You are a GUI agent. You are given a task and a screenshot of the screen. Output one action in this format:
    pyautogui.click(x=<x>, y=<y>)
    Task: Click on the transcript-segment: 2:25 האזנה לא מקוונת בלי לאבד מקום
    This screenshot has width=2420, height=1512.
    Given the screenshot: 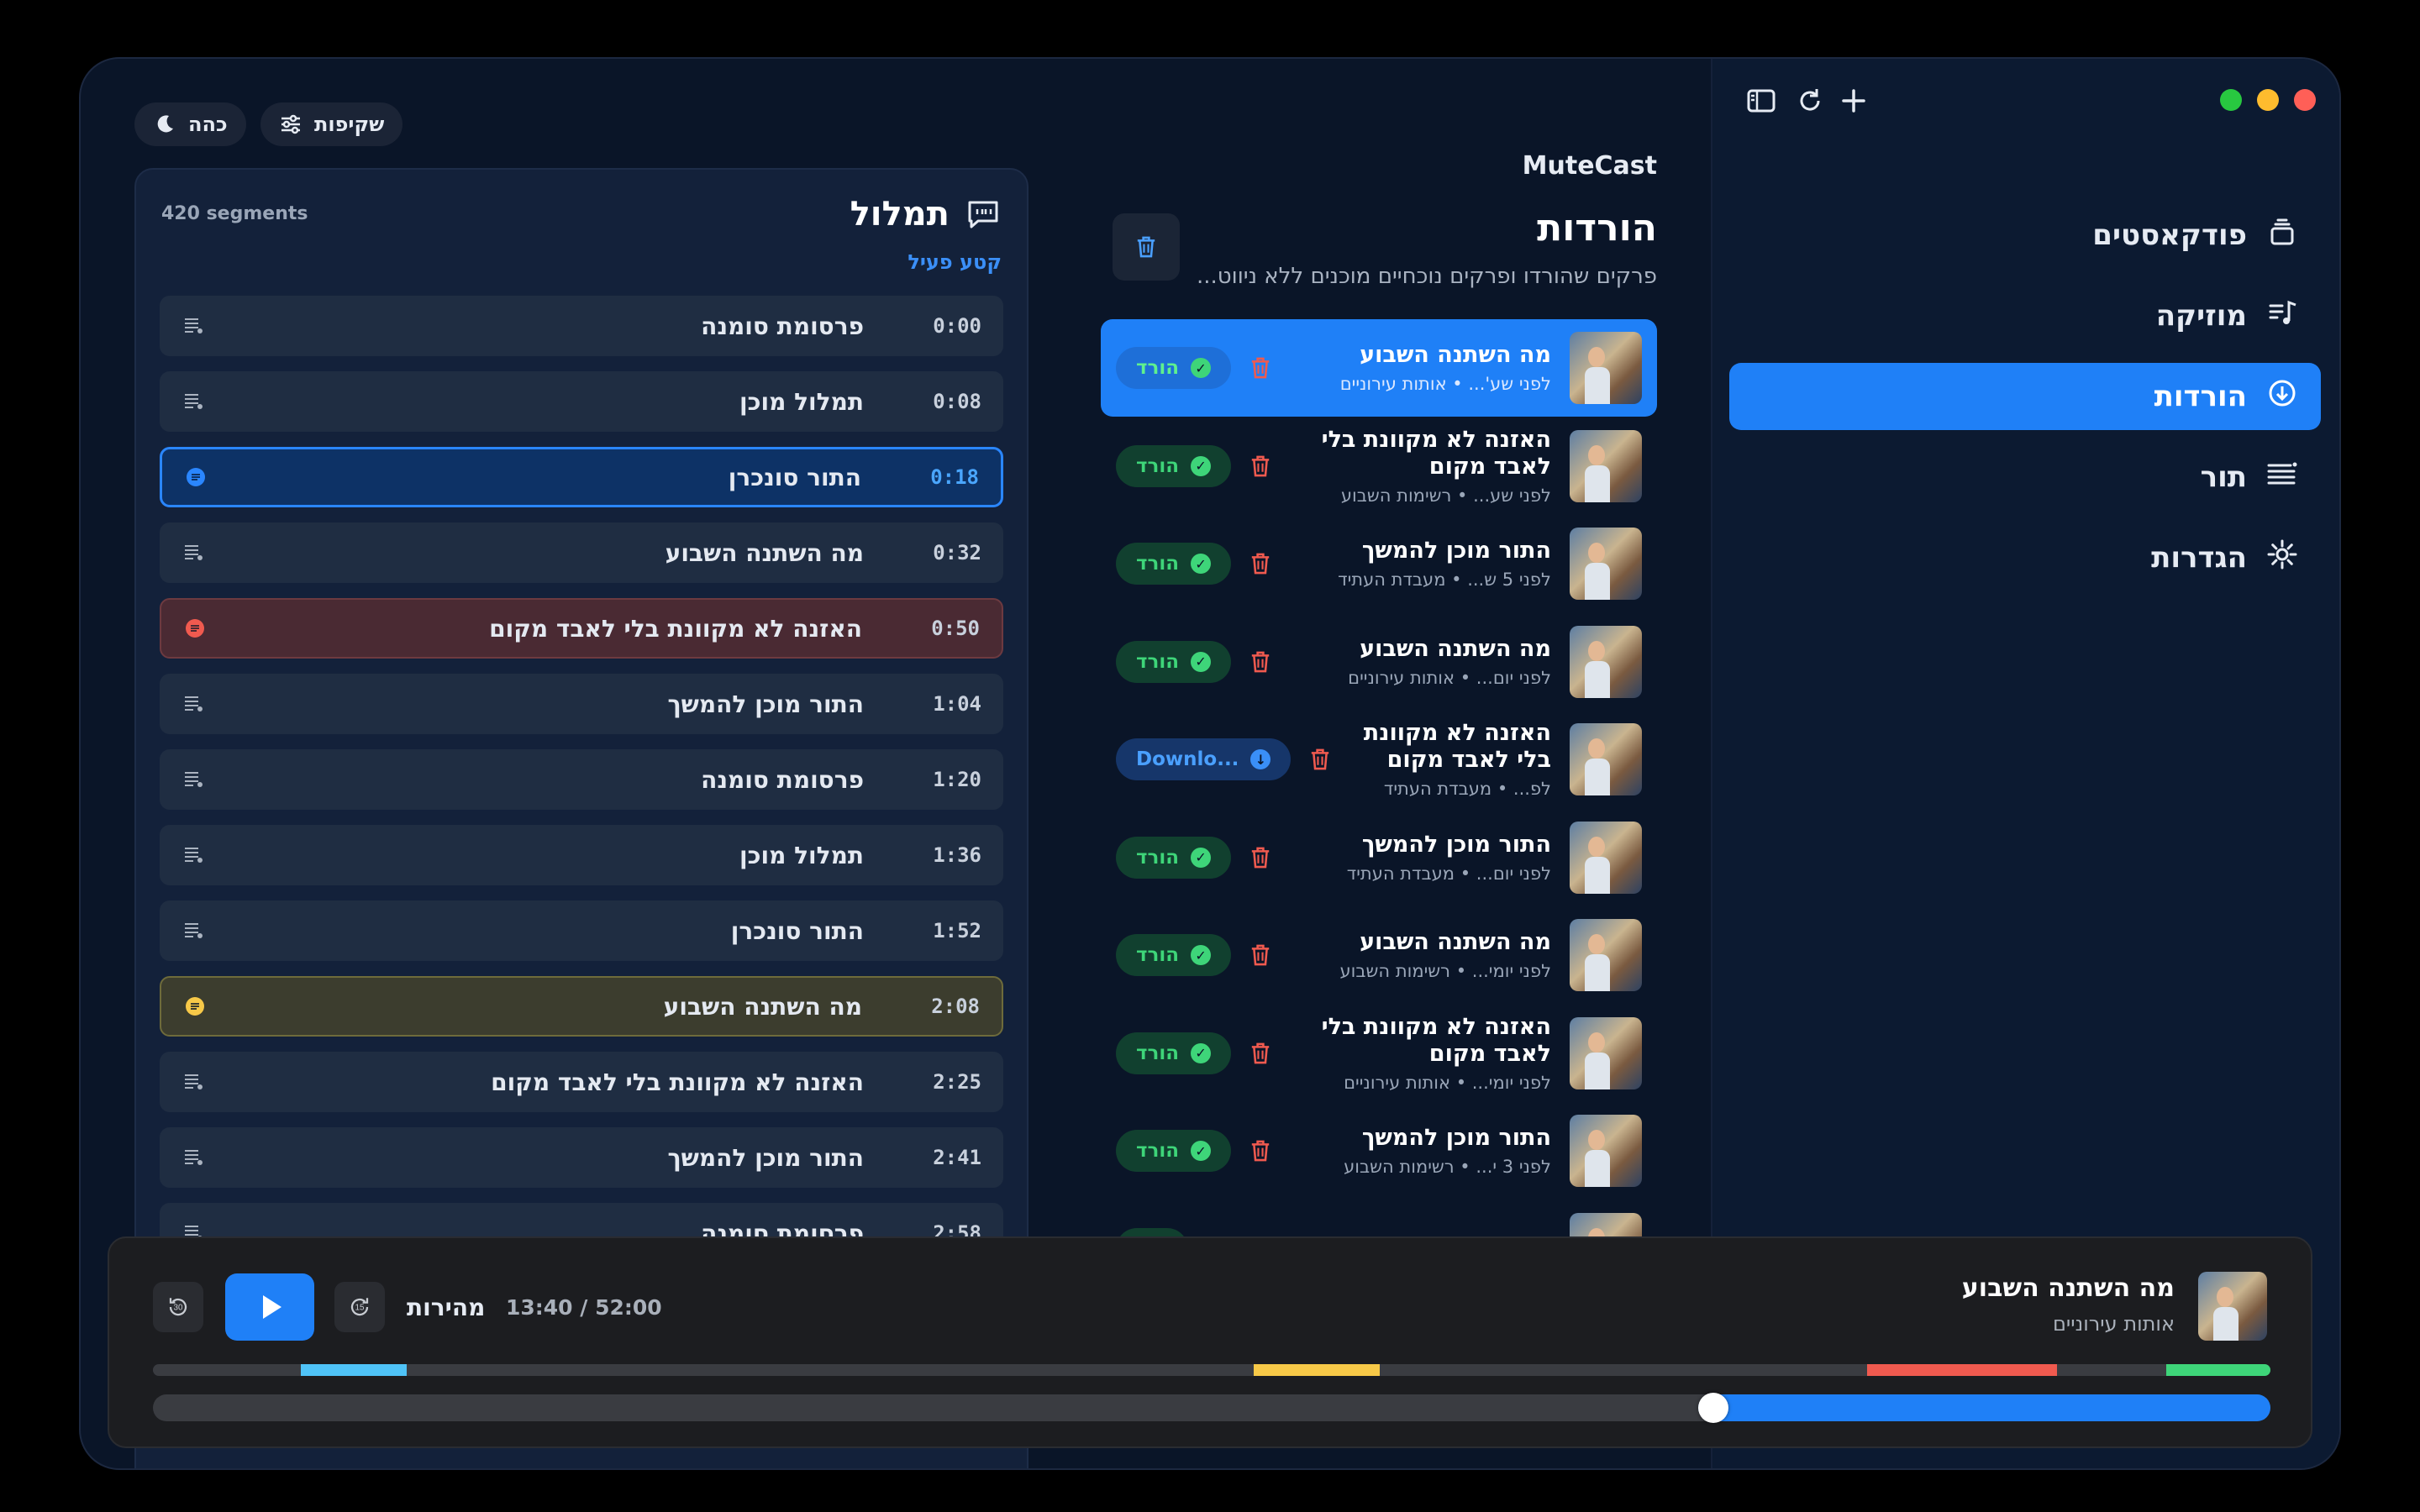 What is the action you would take?
    pyautogui.click(x=582, y=1082)
    